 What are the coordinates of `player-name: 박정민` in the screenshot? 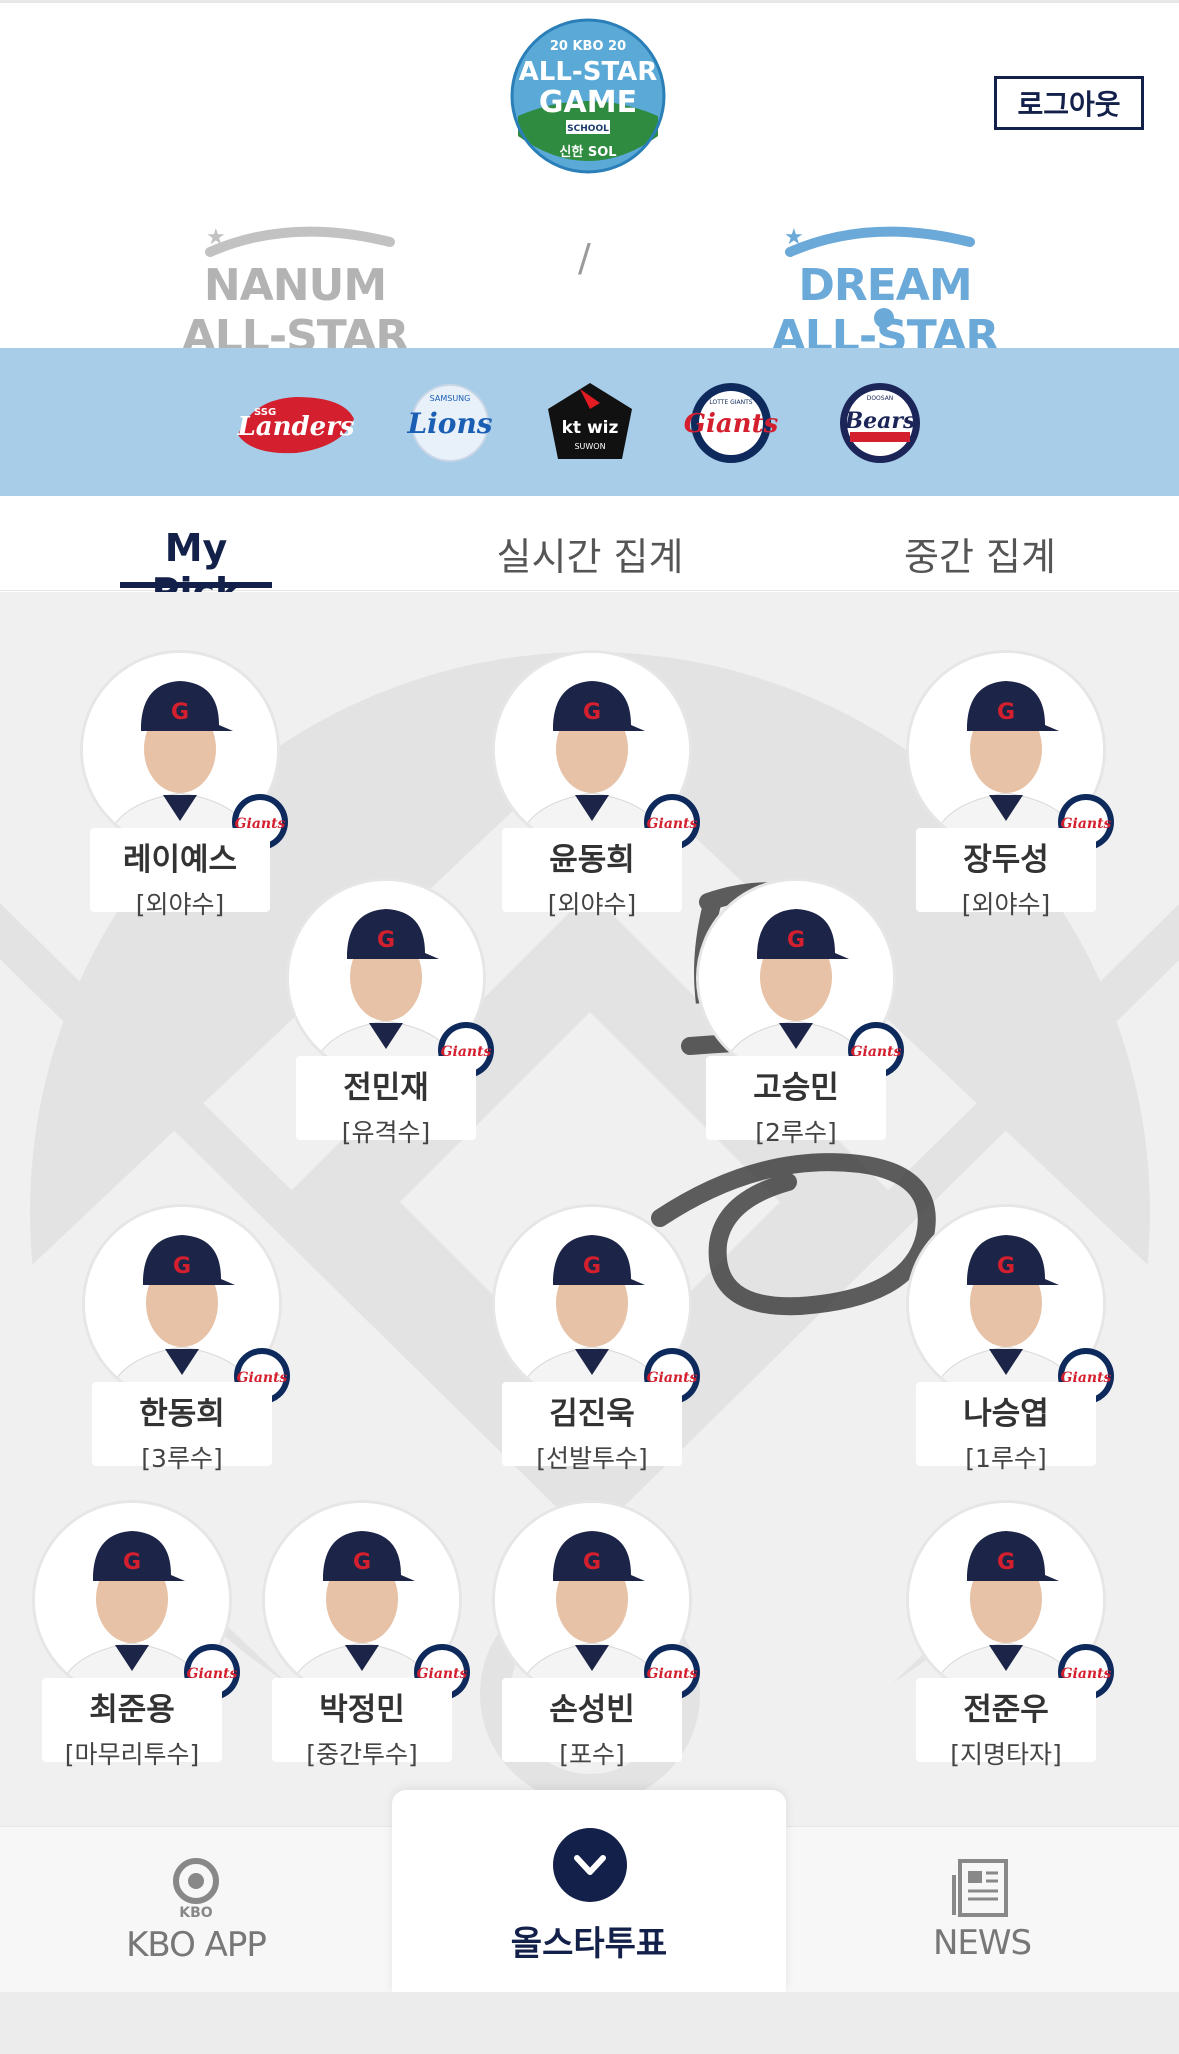 It's located at (362, 1710).